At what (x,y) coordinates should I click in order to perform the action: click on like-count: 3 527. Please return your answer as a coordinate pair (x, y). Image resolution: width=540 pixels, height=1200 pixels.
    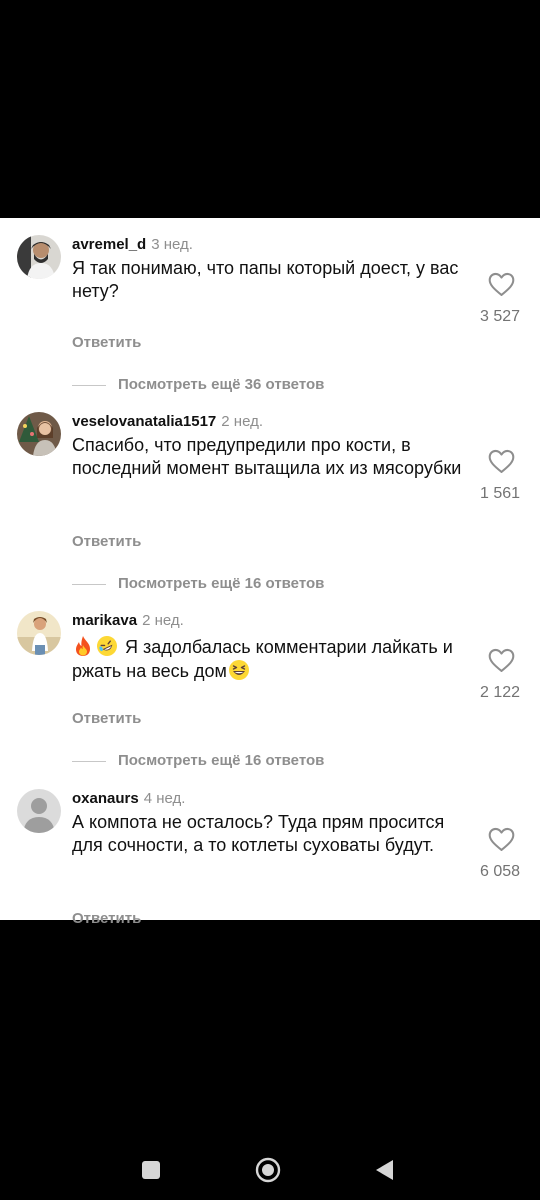
    Looking at the image, I should click on (500, 316).